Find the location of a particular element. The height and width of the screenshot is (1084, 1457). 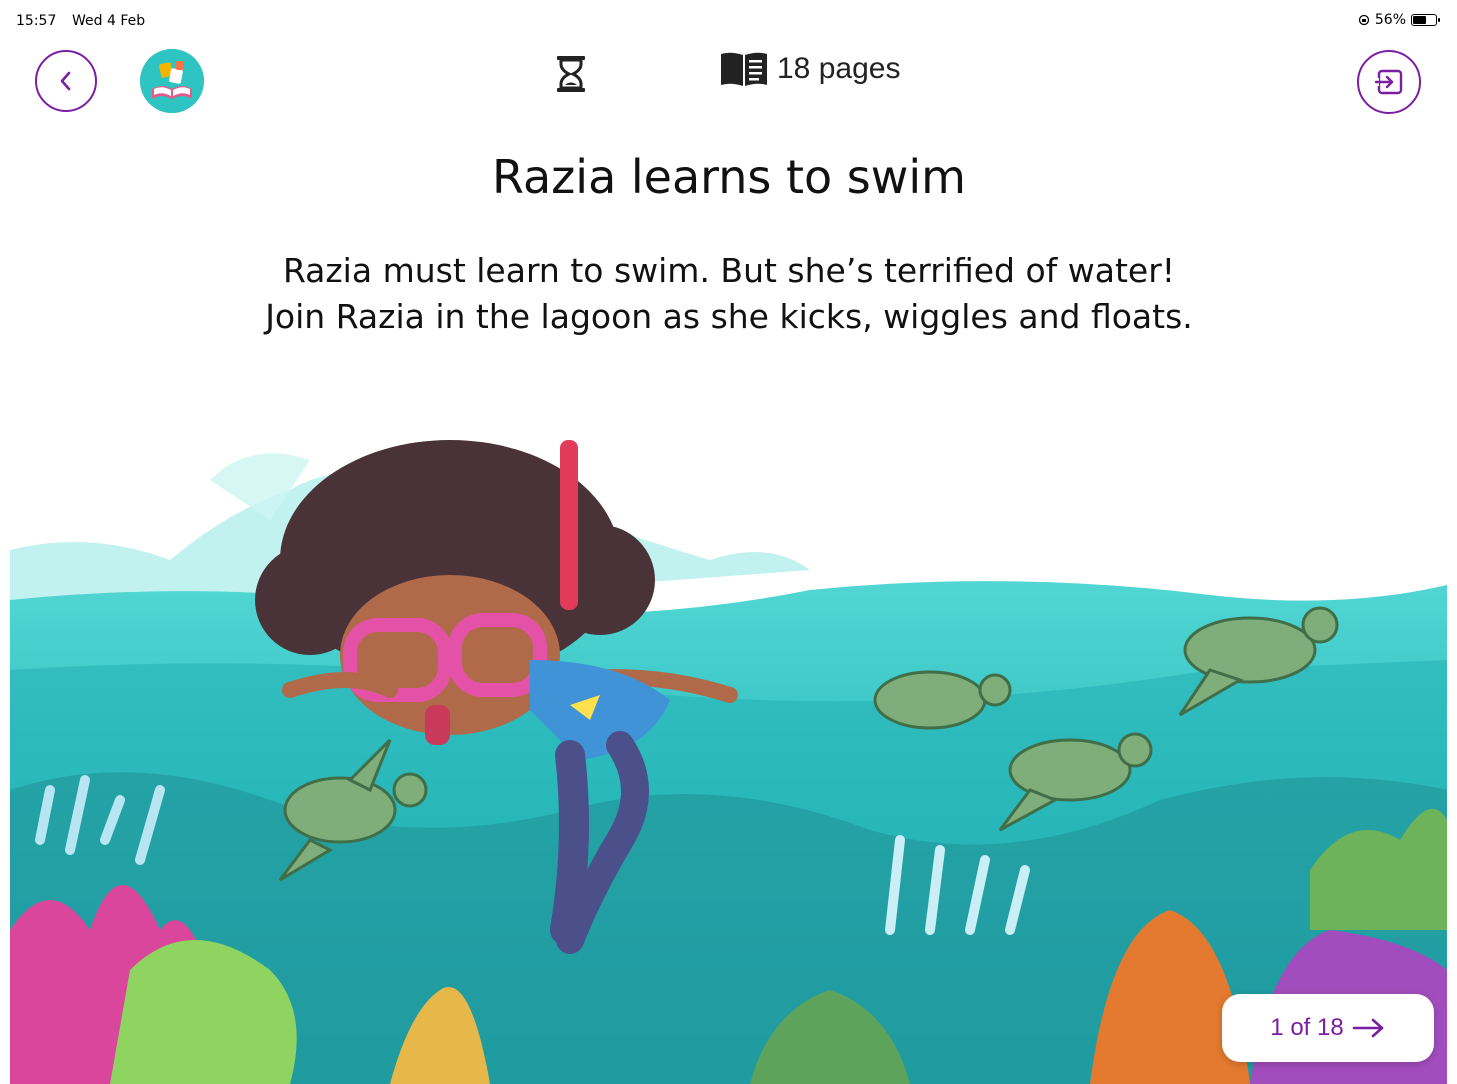

status-indicators: 56% is located at coordinates (1399, 20).